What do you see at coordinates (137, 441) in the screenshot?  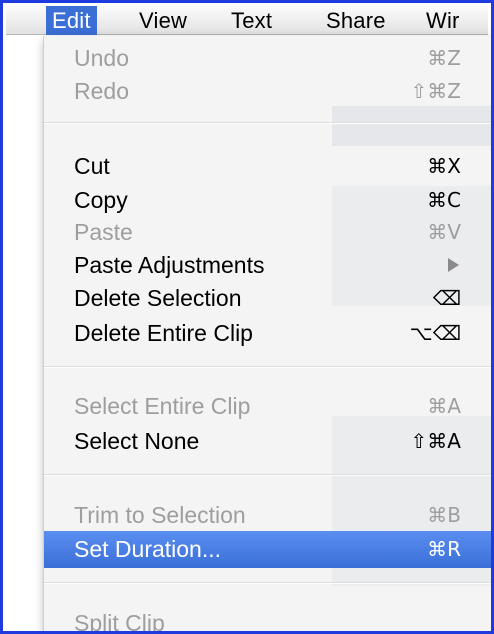 I see `menu-item-label: Select None` at bounding box center [137, 441].